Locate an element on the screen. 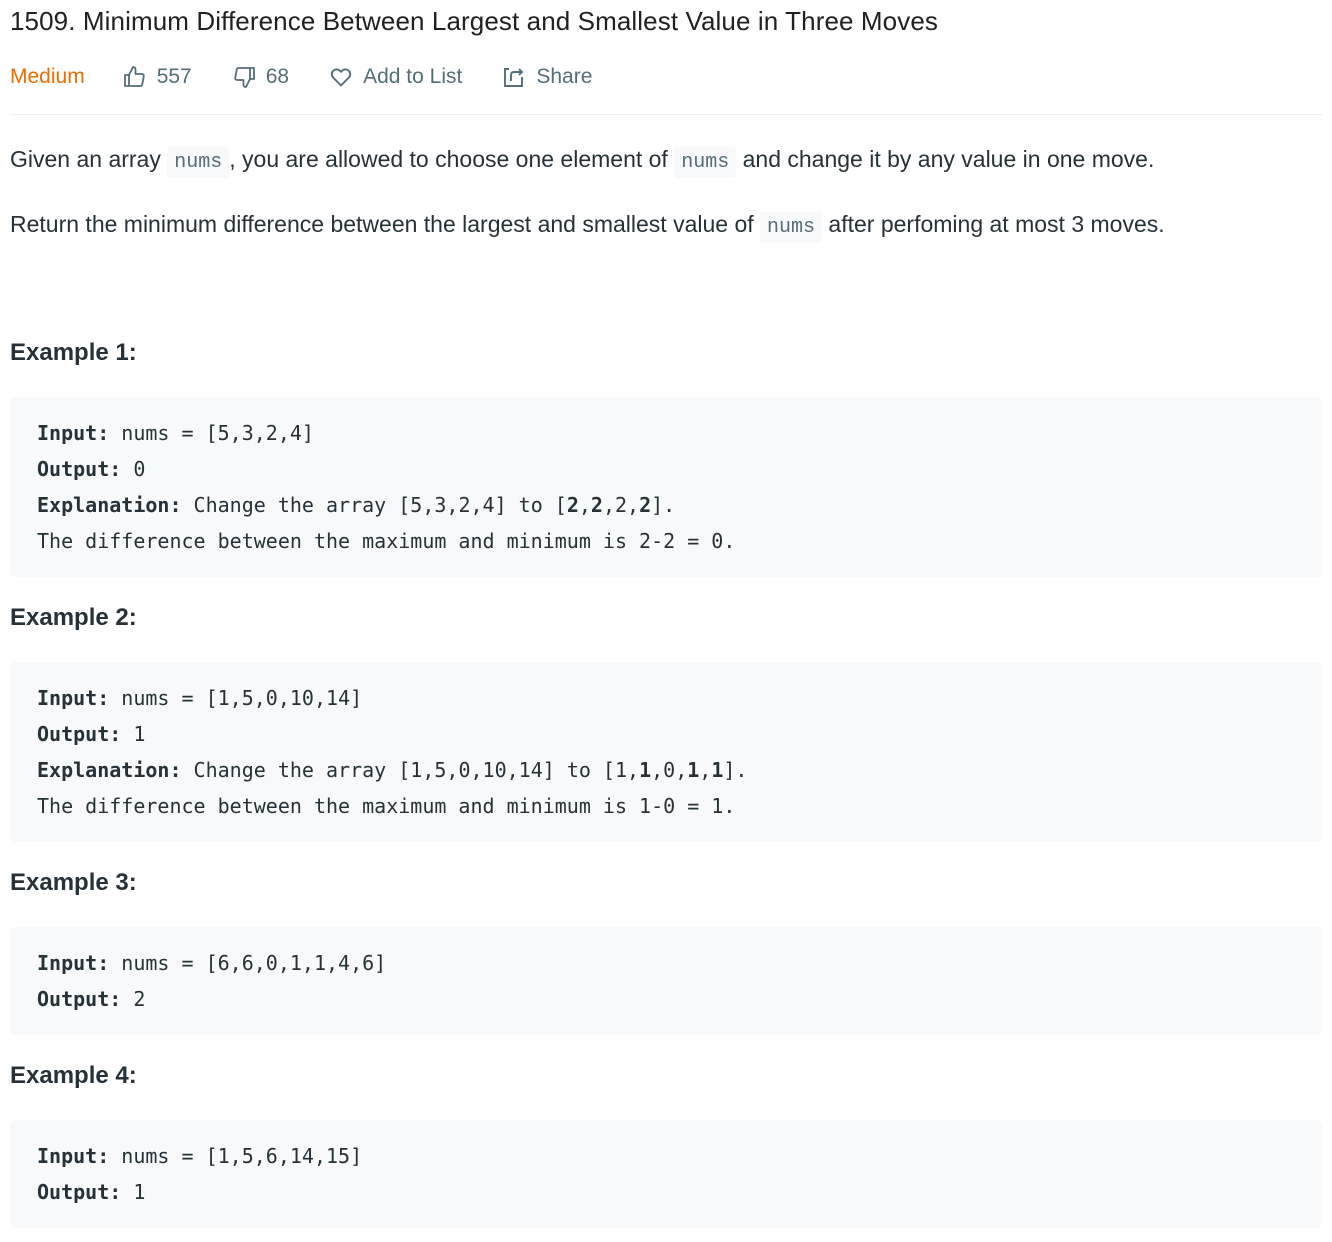 Image resolution: width=1332 pixels, height=1242 pixels. text: and change it by any value in one move. is located at coordinates (945, 159).